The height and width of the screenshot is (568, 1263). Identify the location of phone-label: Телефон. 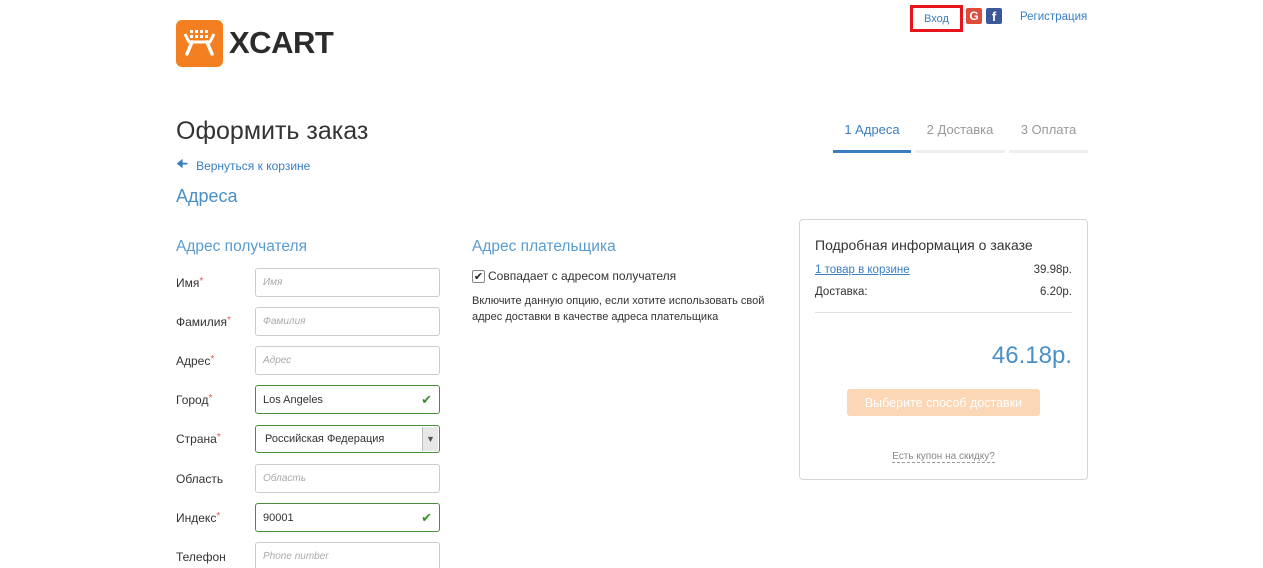
(201, 557).